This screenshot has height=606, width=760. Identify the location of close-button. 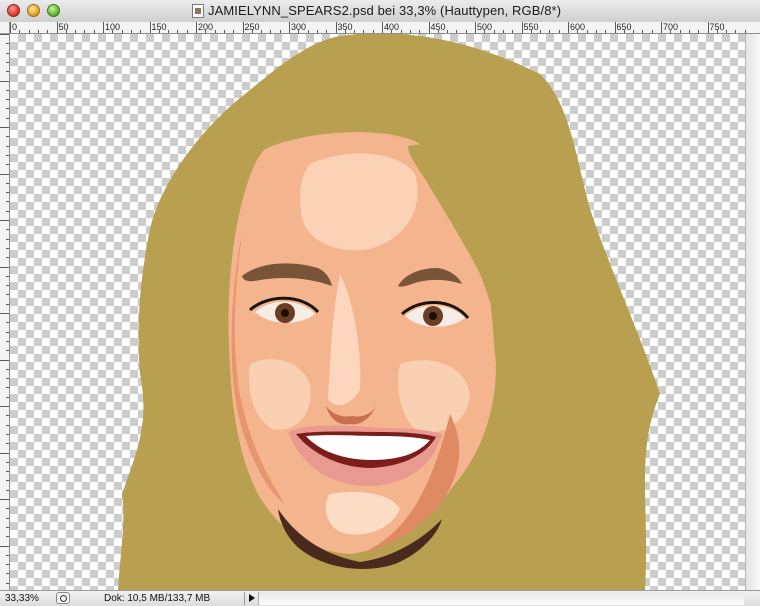
(13, 10).